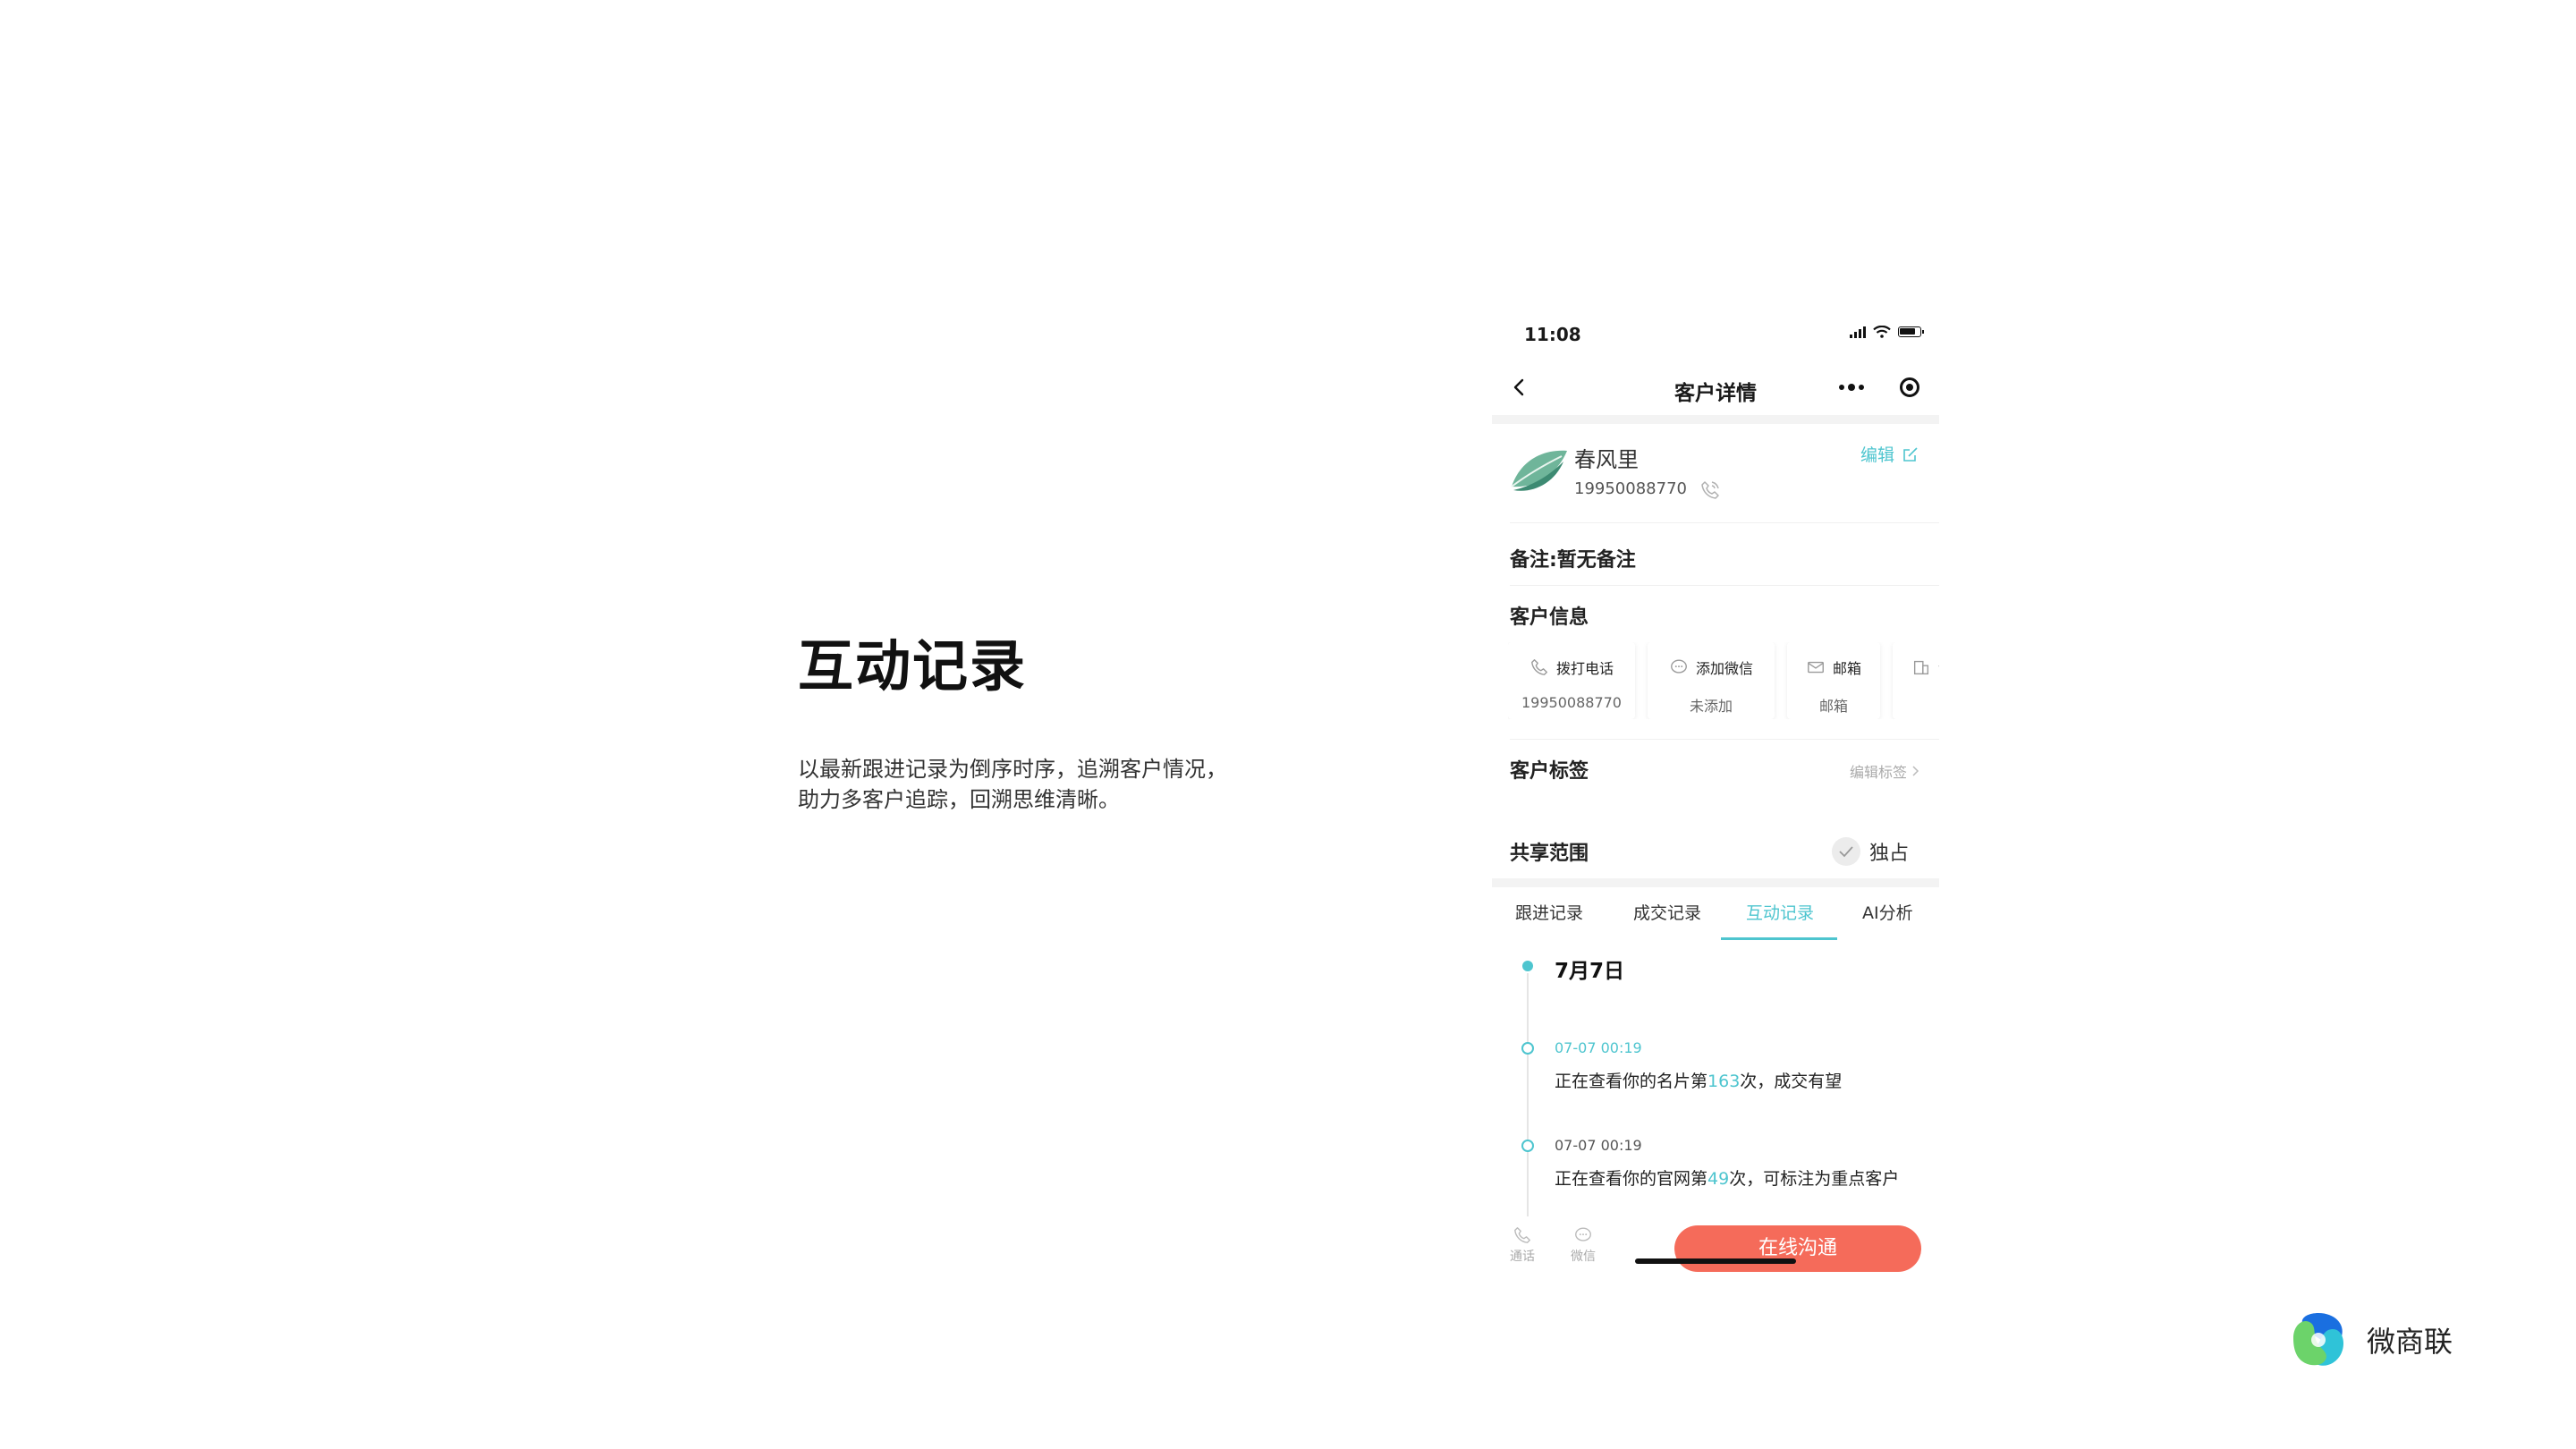 Image resolution: width=2576 pixels, height=1449 pixels. Describe the element at coordinates (1699, 1081) in the screenshot. I see `timeline-entry: 正在查看你的名片第163次，成交有望` at that location.